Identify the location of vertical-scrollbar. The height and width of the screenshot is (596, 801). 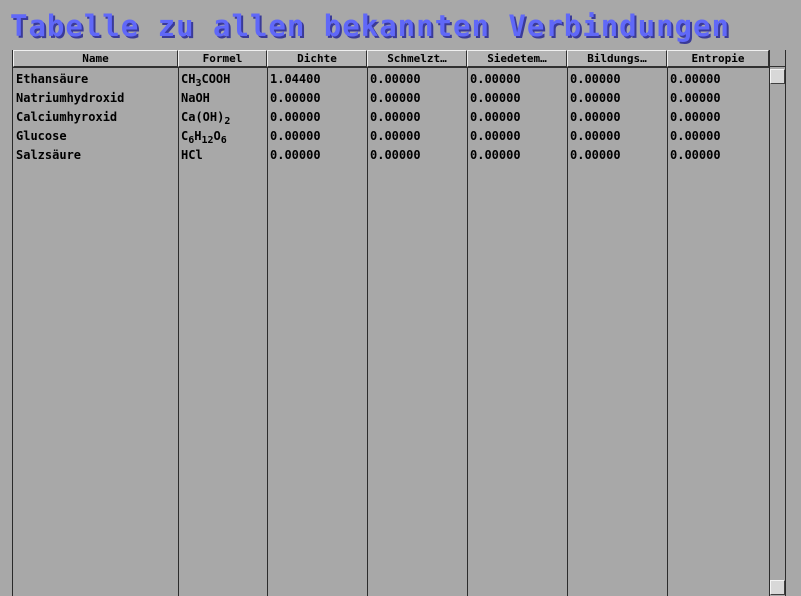
(777, 323).